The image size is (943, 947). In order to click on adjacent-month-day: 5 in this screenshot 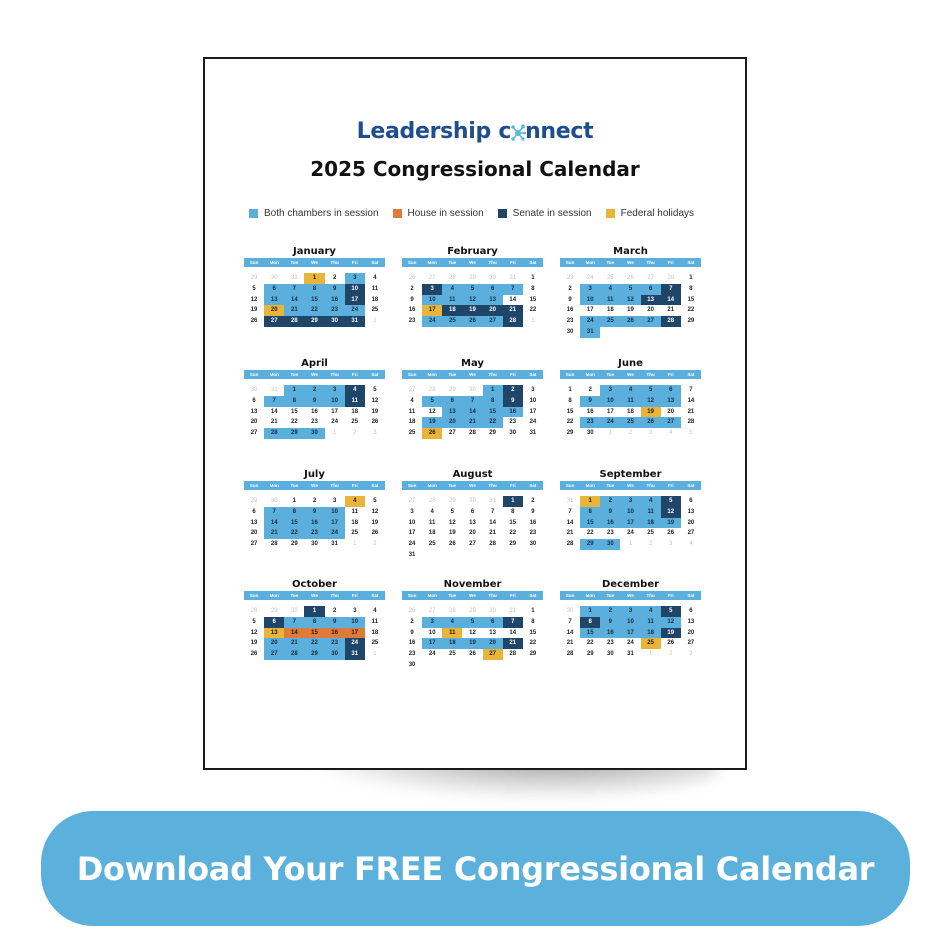, I will do `click(691, 433)`.